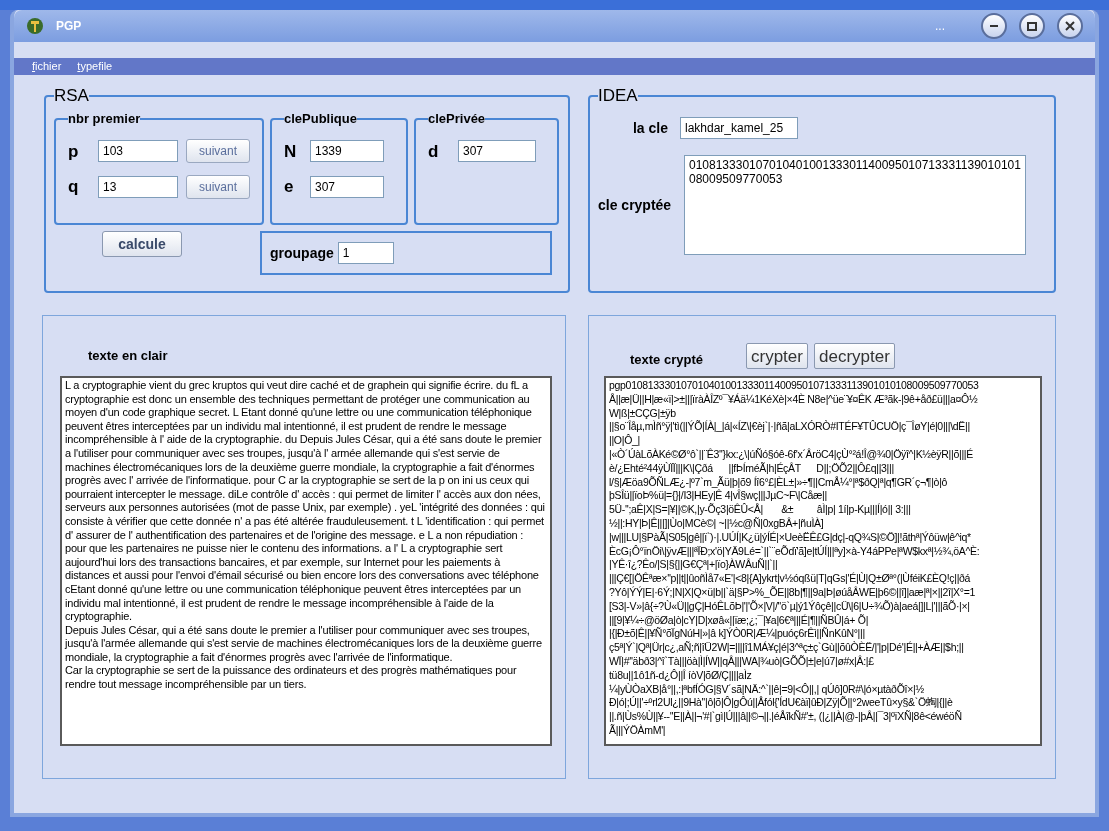 The image size is (1109, 831). Describe the element at coordinates (635, 205) in the screenshot. I see `field-label: cle cryptée` at that location.